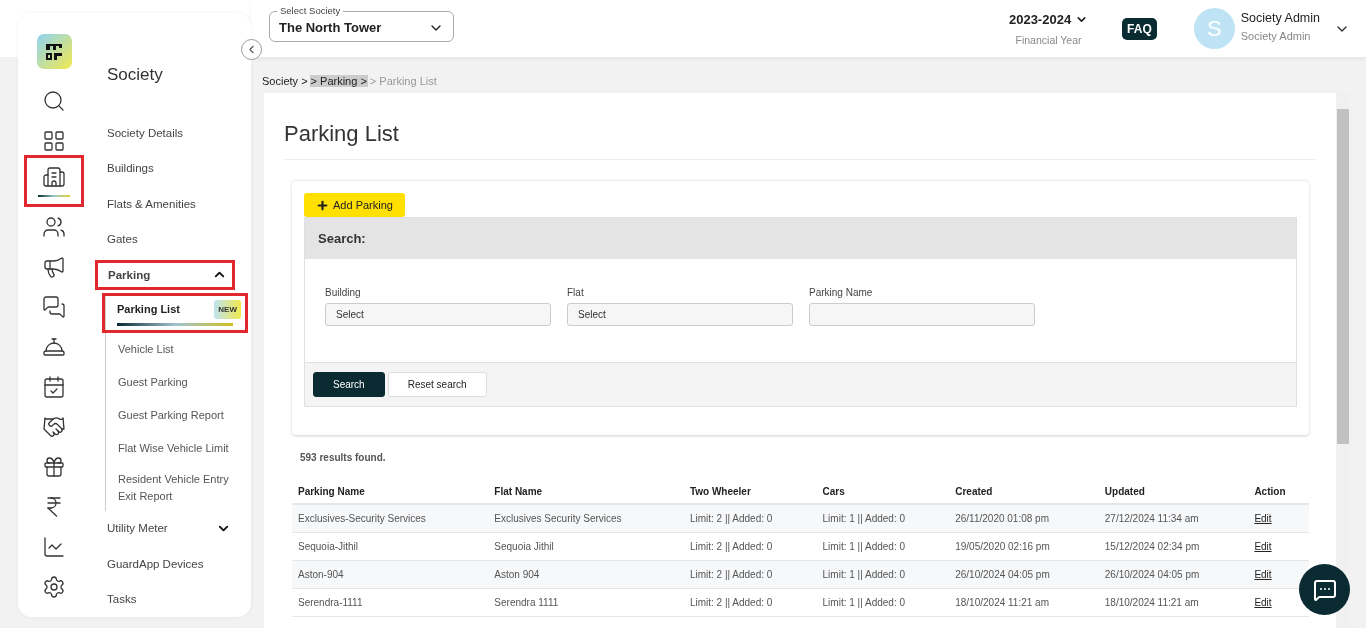  What do you see at coordinates (170, 133) in the screenshot?
I see `sidebar-item: Society Details` at bounding box center [170, 133].